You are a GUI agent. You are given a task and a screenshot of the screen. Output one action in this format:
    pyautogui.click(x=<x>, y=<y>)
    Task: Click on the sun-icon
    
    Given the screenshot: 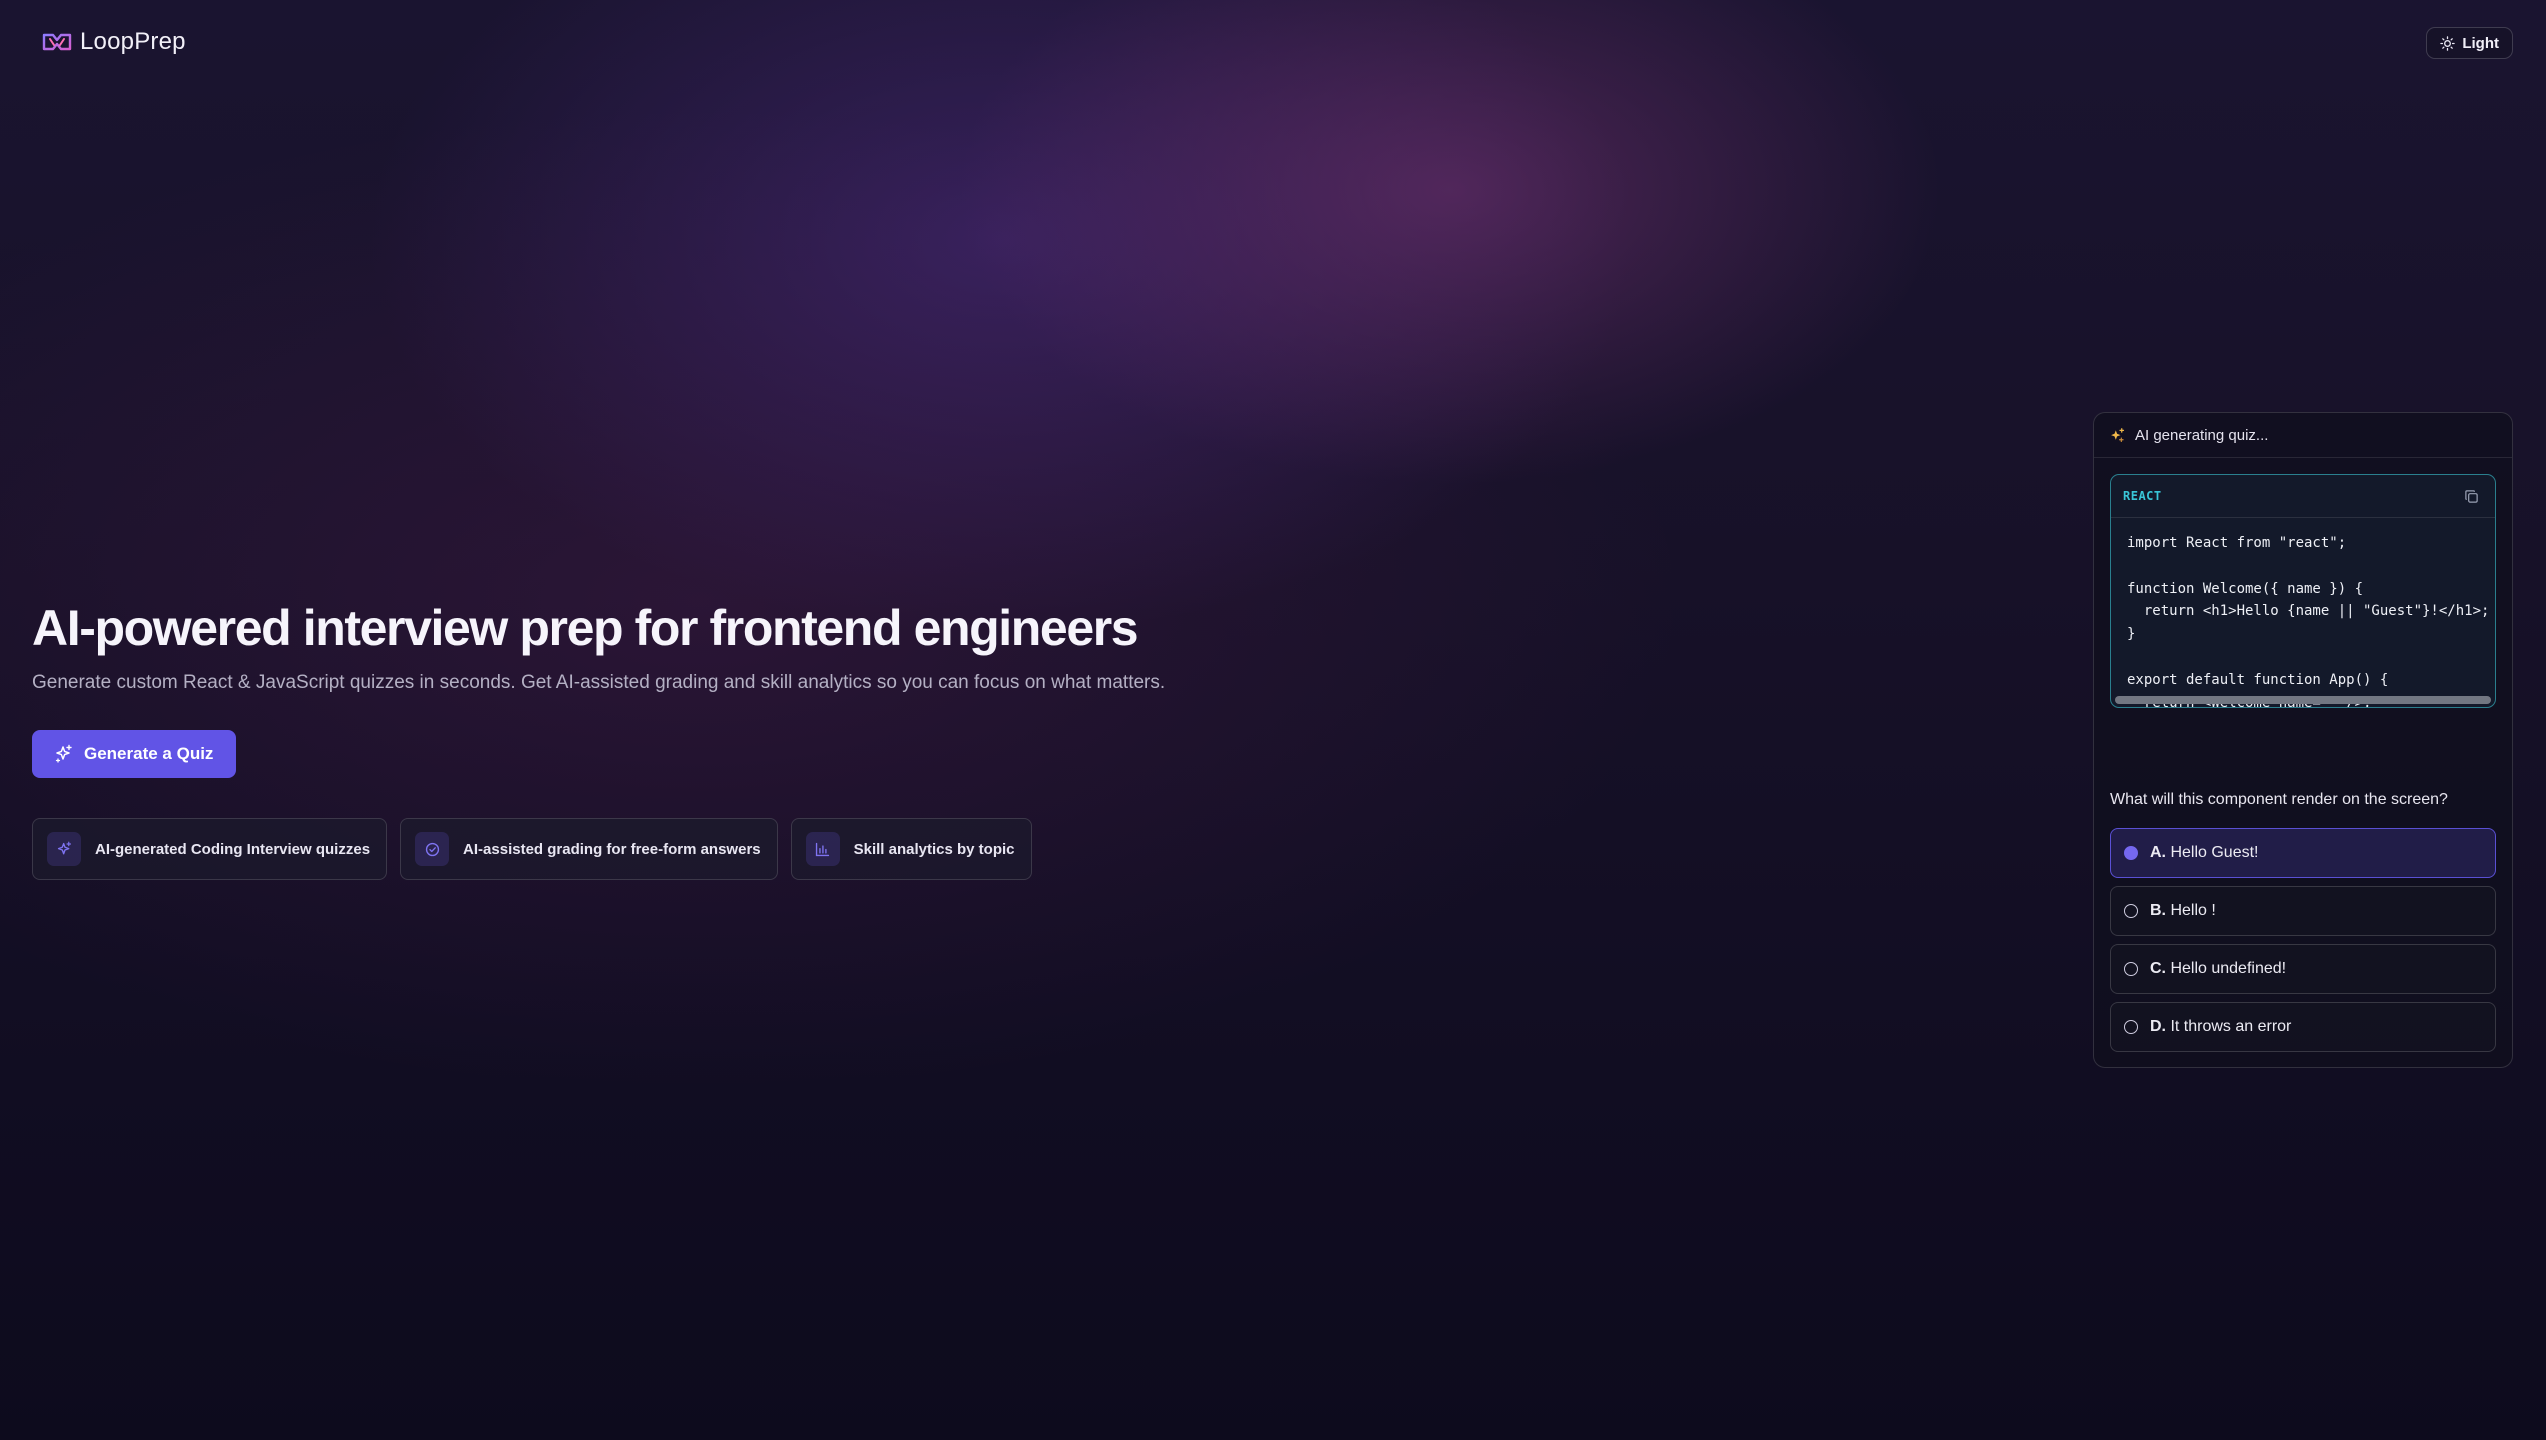 What is the action you would take?
    pyautogui.click(x=2448, y=43)
    